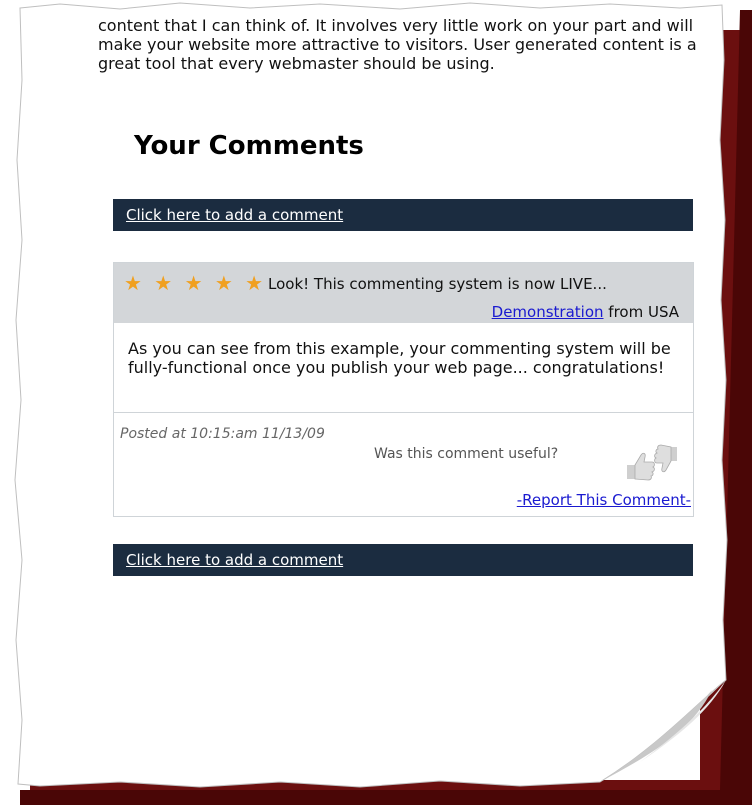  Describe the element at coordinates (548, 312) in the screenshot. I see `author-link: Demonstration` at that location.